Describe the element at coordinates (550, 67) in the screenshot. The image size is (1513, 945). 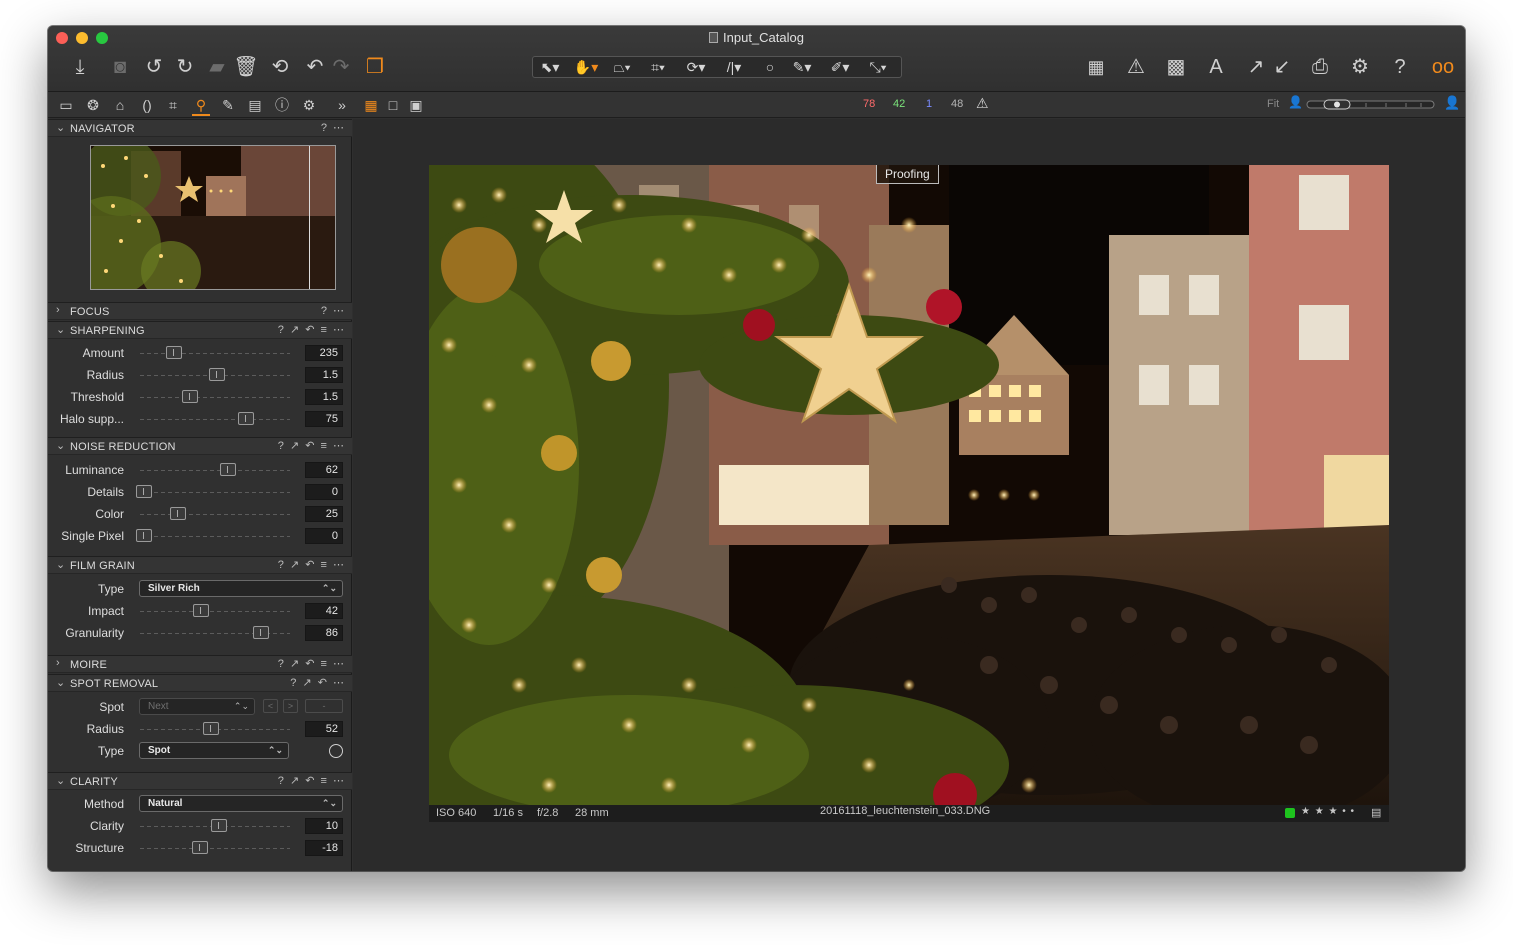
I see `select-cursor-icon: ⬉▾` at that location.